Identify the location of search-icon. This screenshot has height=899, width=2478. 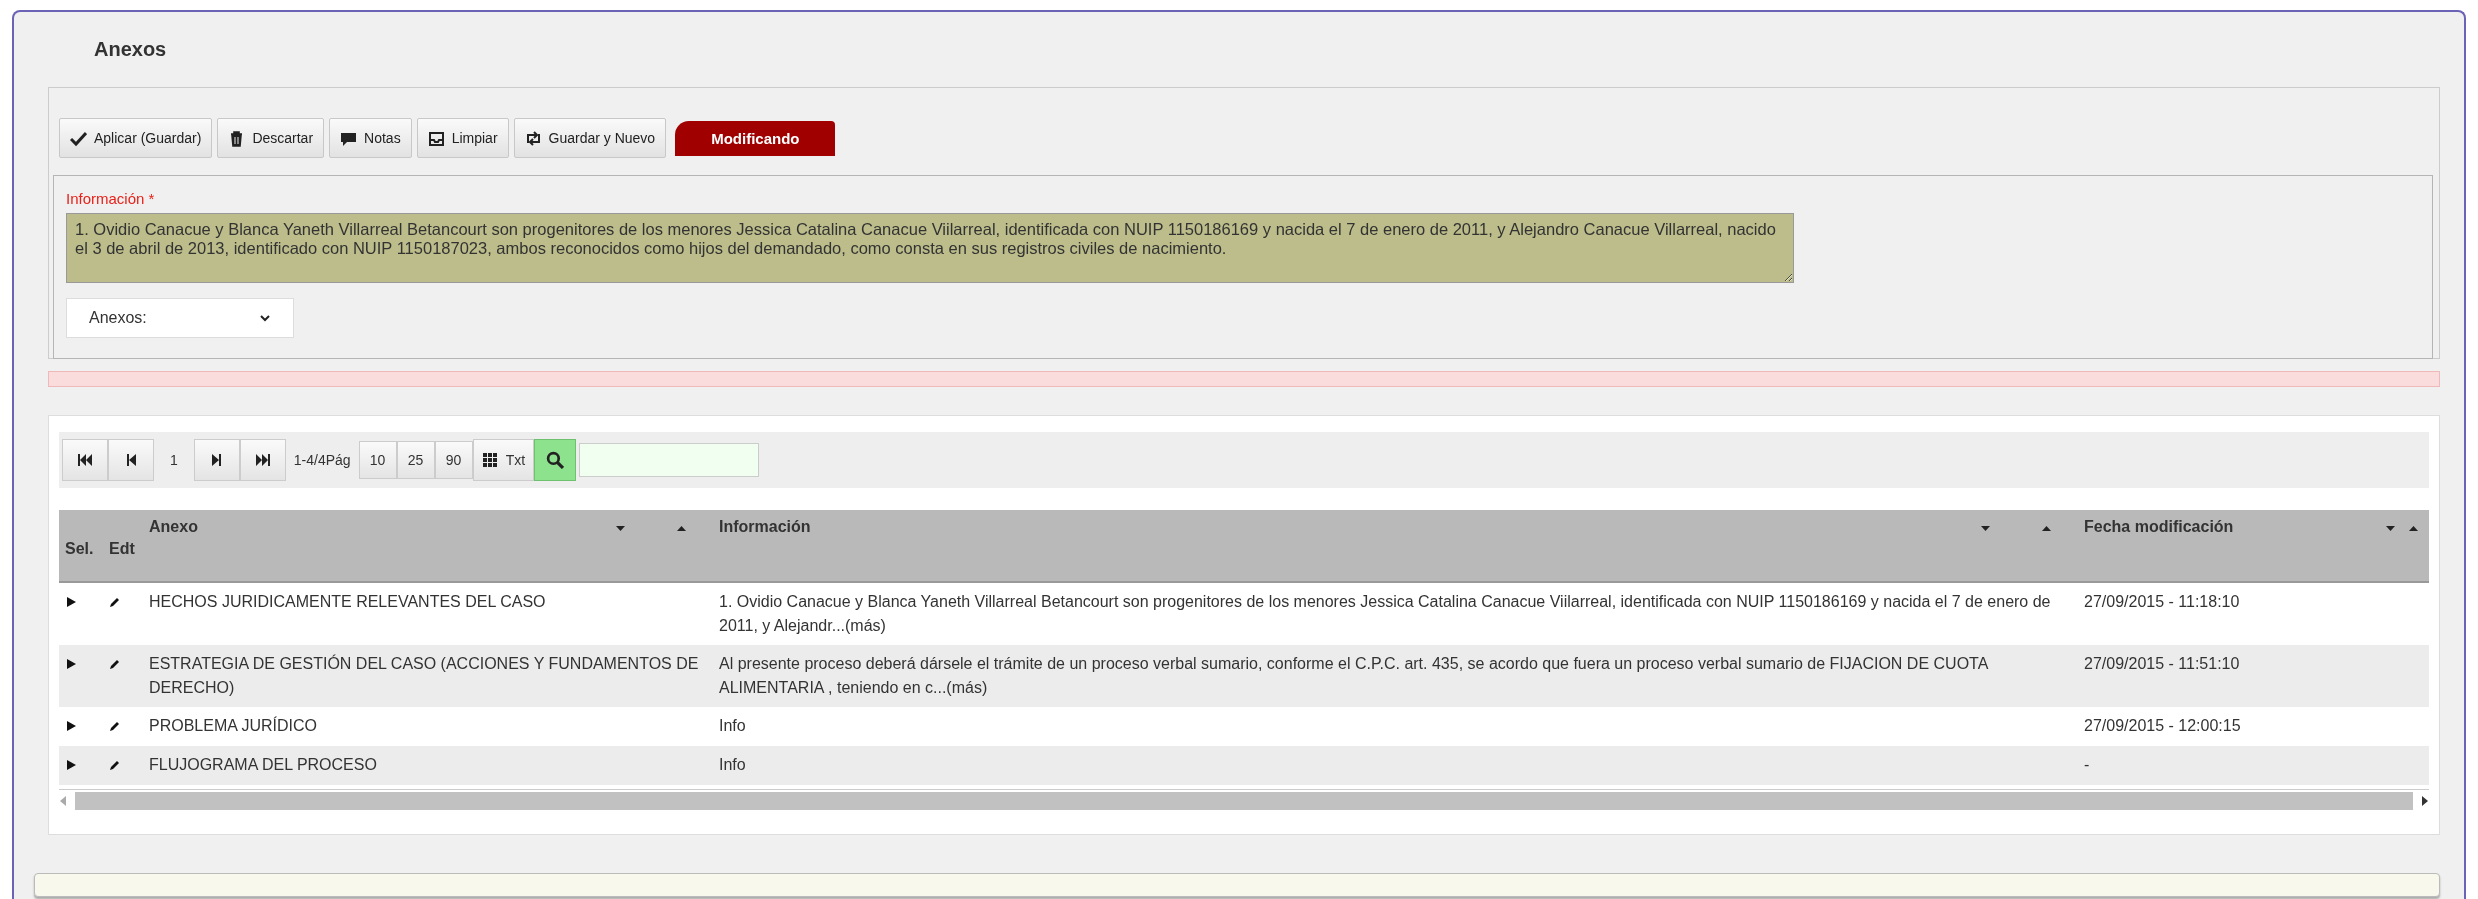
(555, 460).